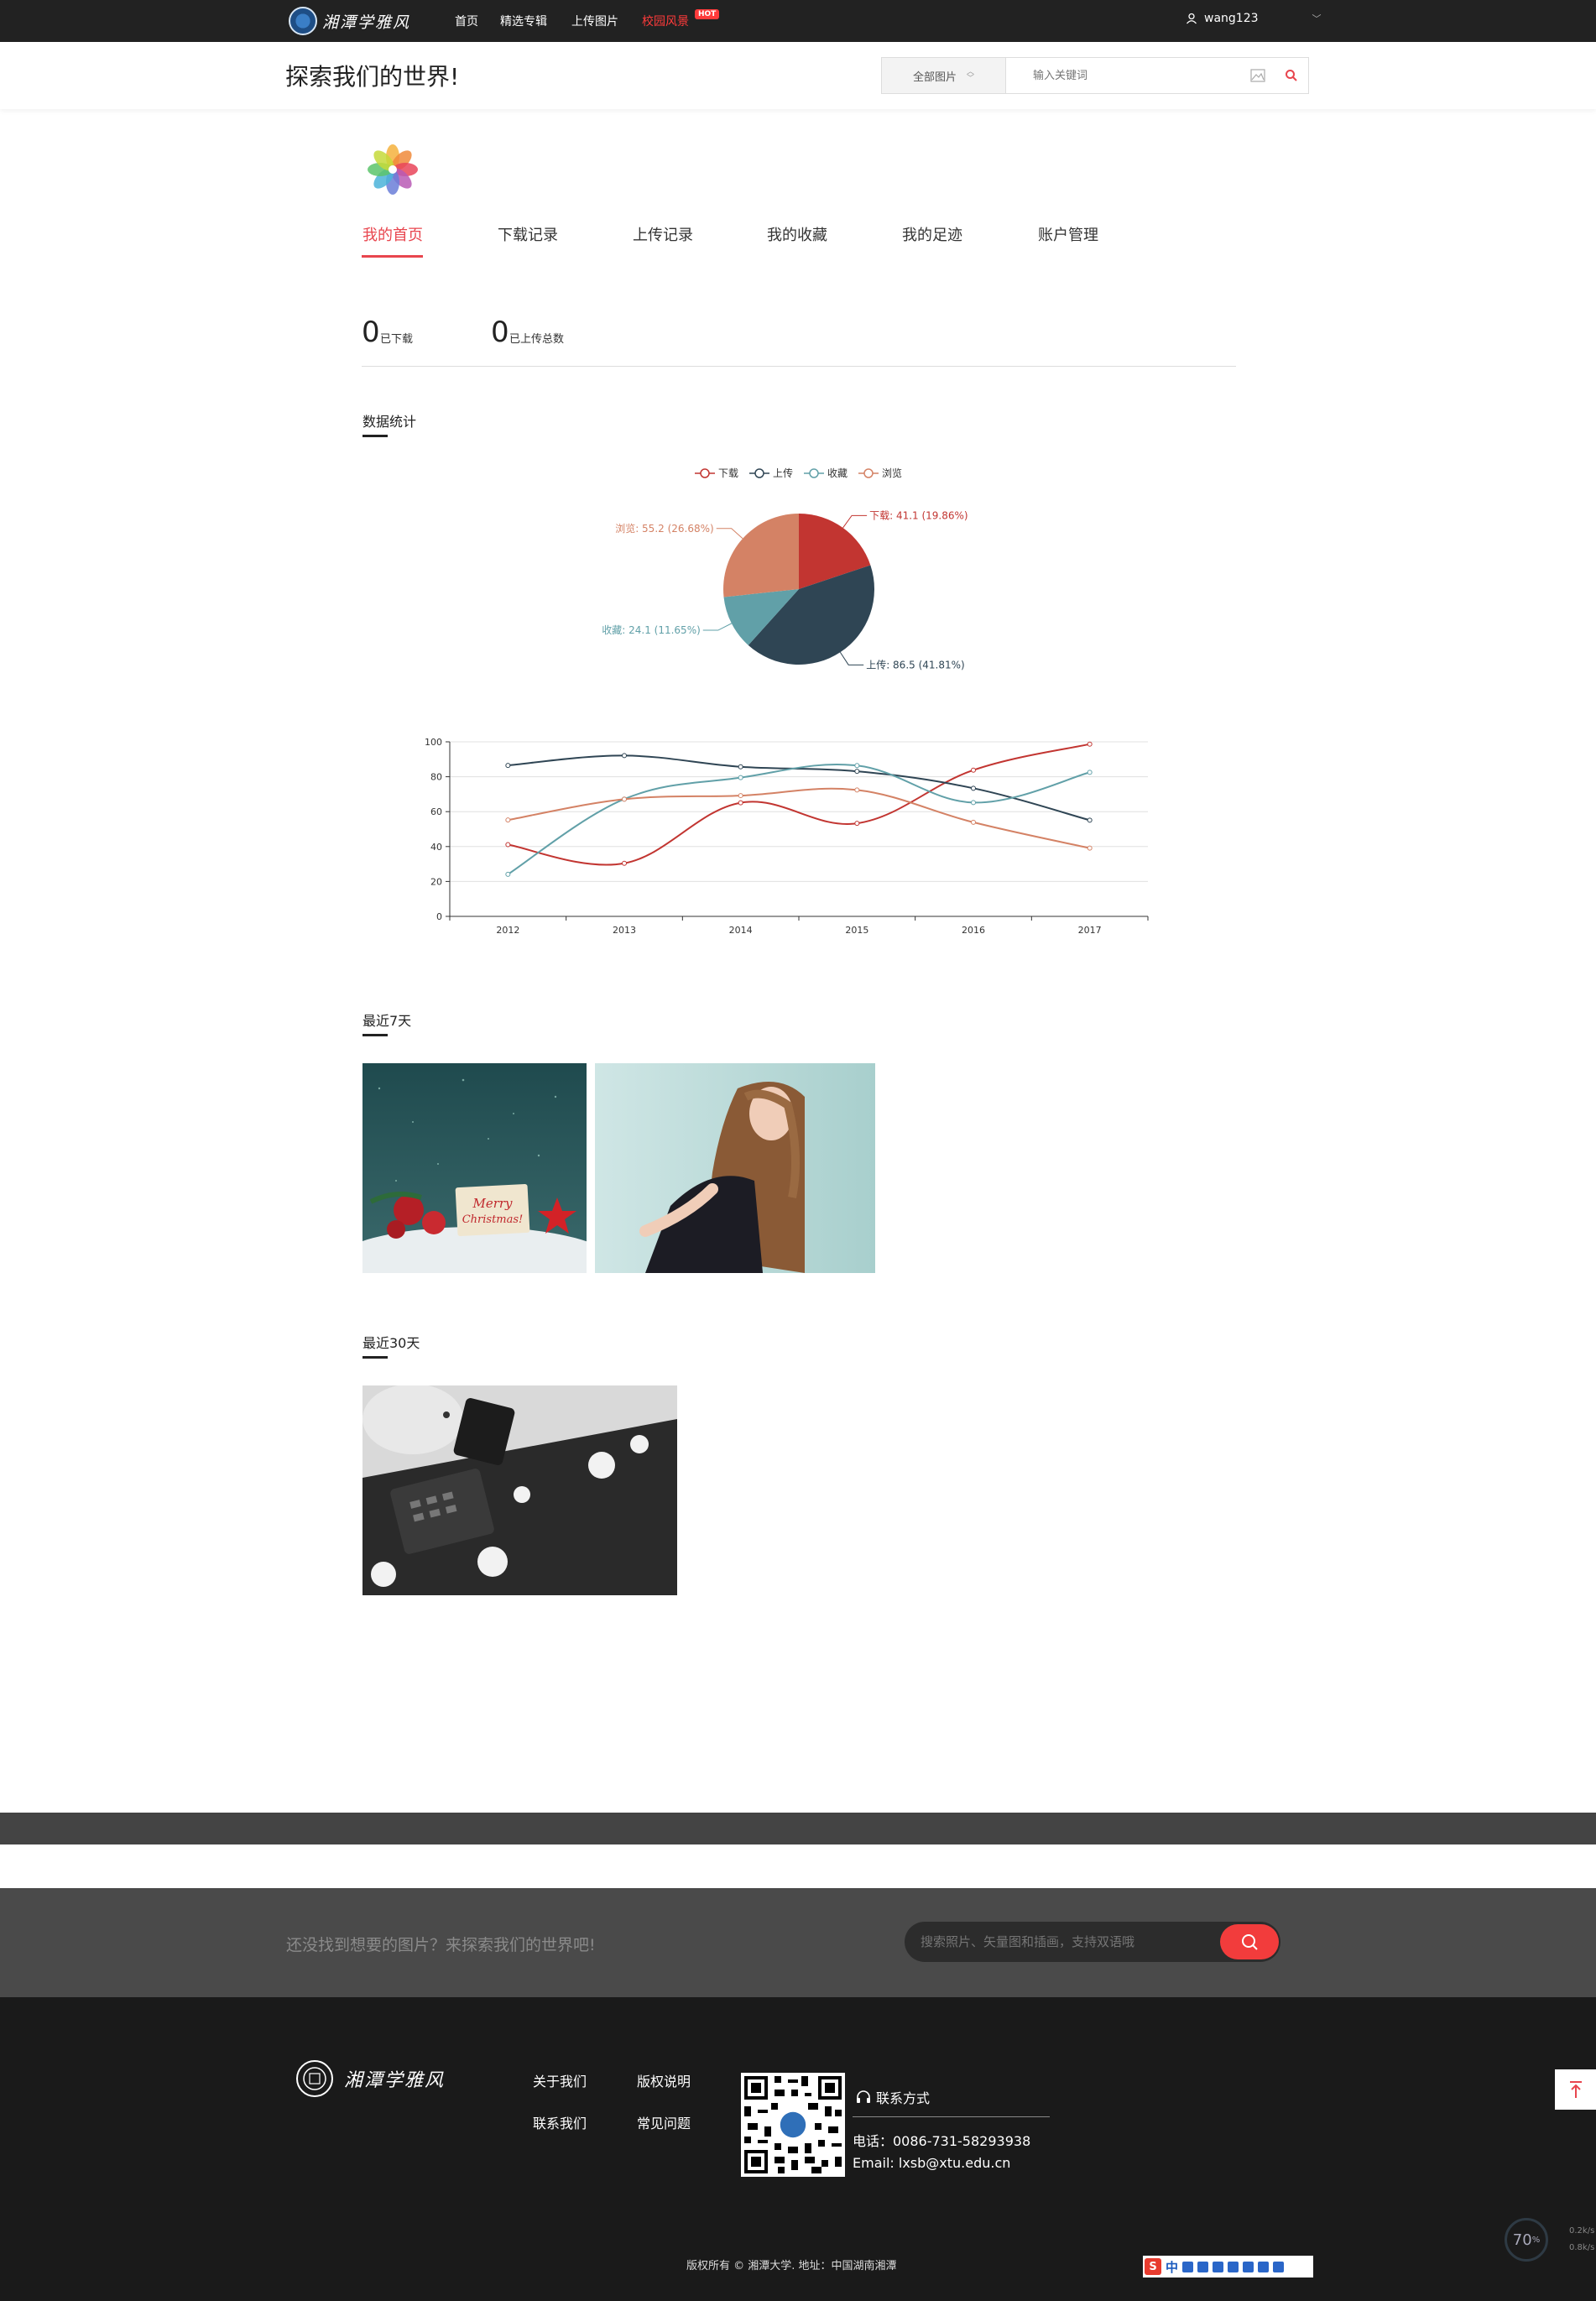 This screenshot has width=1596, height=2301. I want to click on site-logo: 湘潭学雅风, so click(364, 21).